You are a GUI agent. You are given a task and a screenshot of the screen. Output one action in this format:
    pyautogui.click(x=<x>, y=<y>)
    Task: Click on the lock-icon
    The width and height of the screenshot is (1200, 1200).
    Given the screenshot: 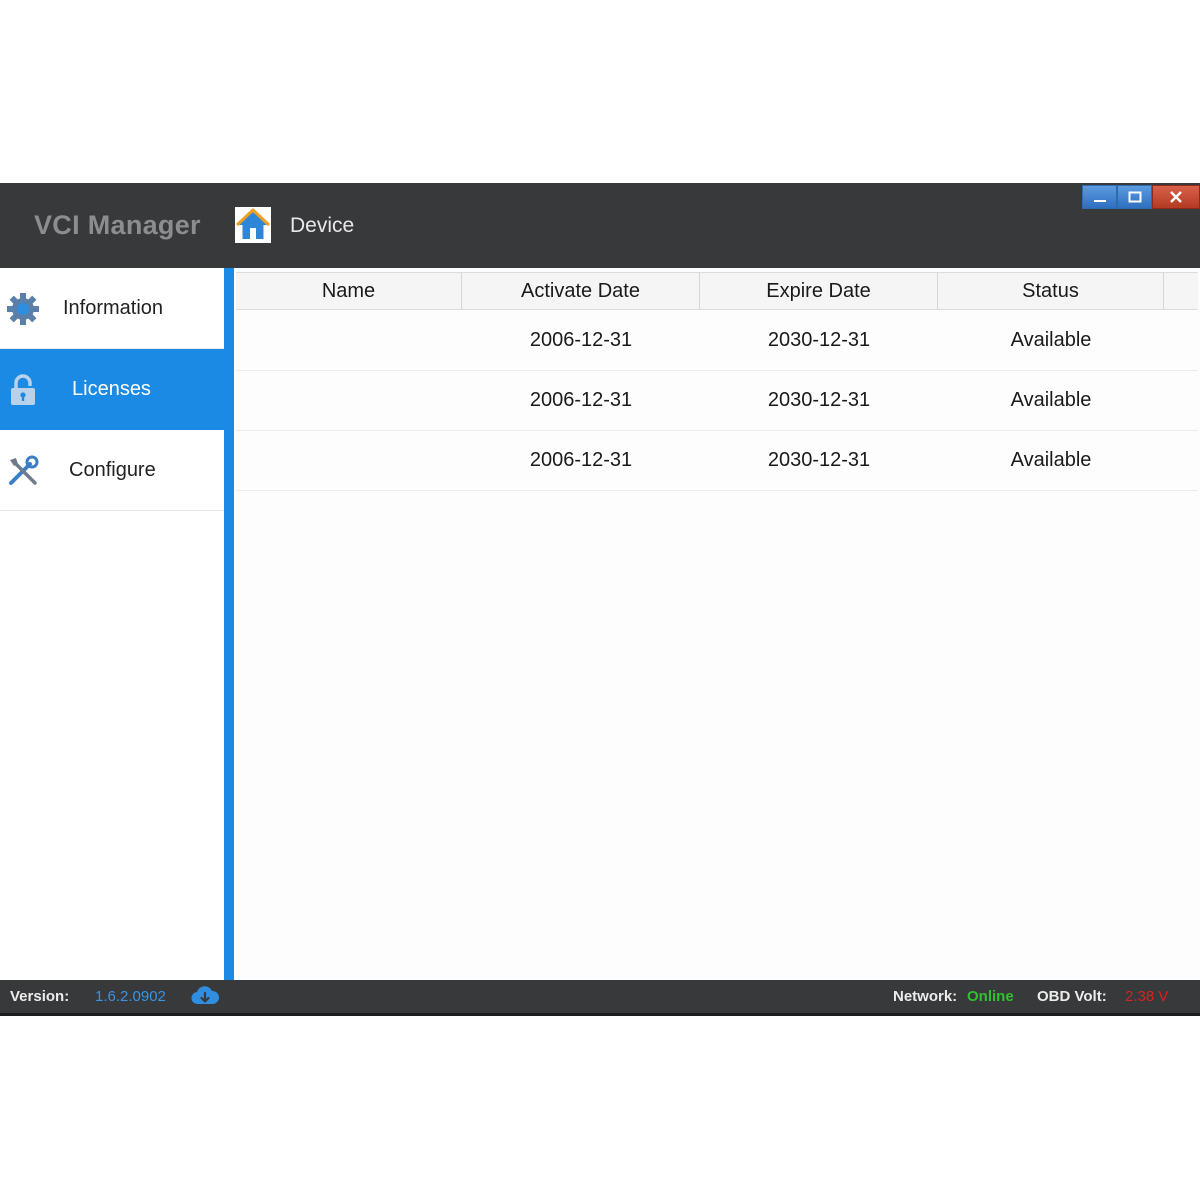 What is the action you would take?
    pyautogui.click(x=23, y=389)
    